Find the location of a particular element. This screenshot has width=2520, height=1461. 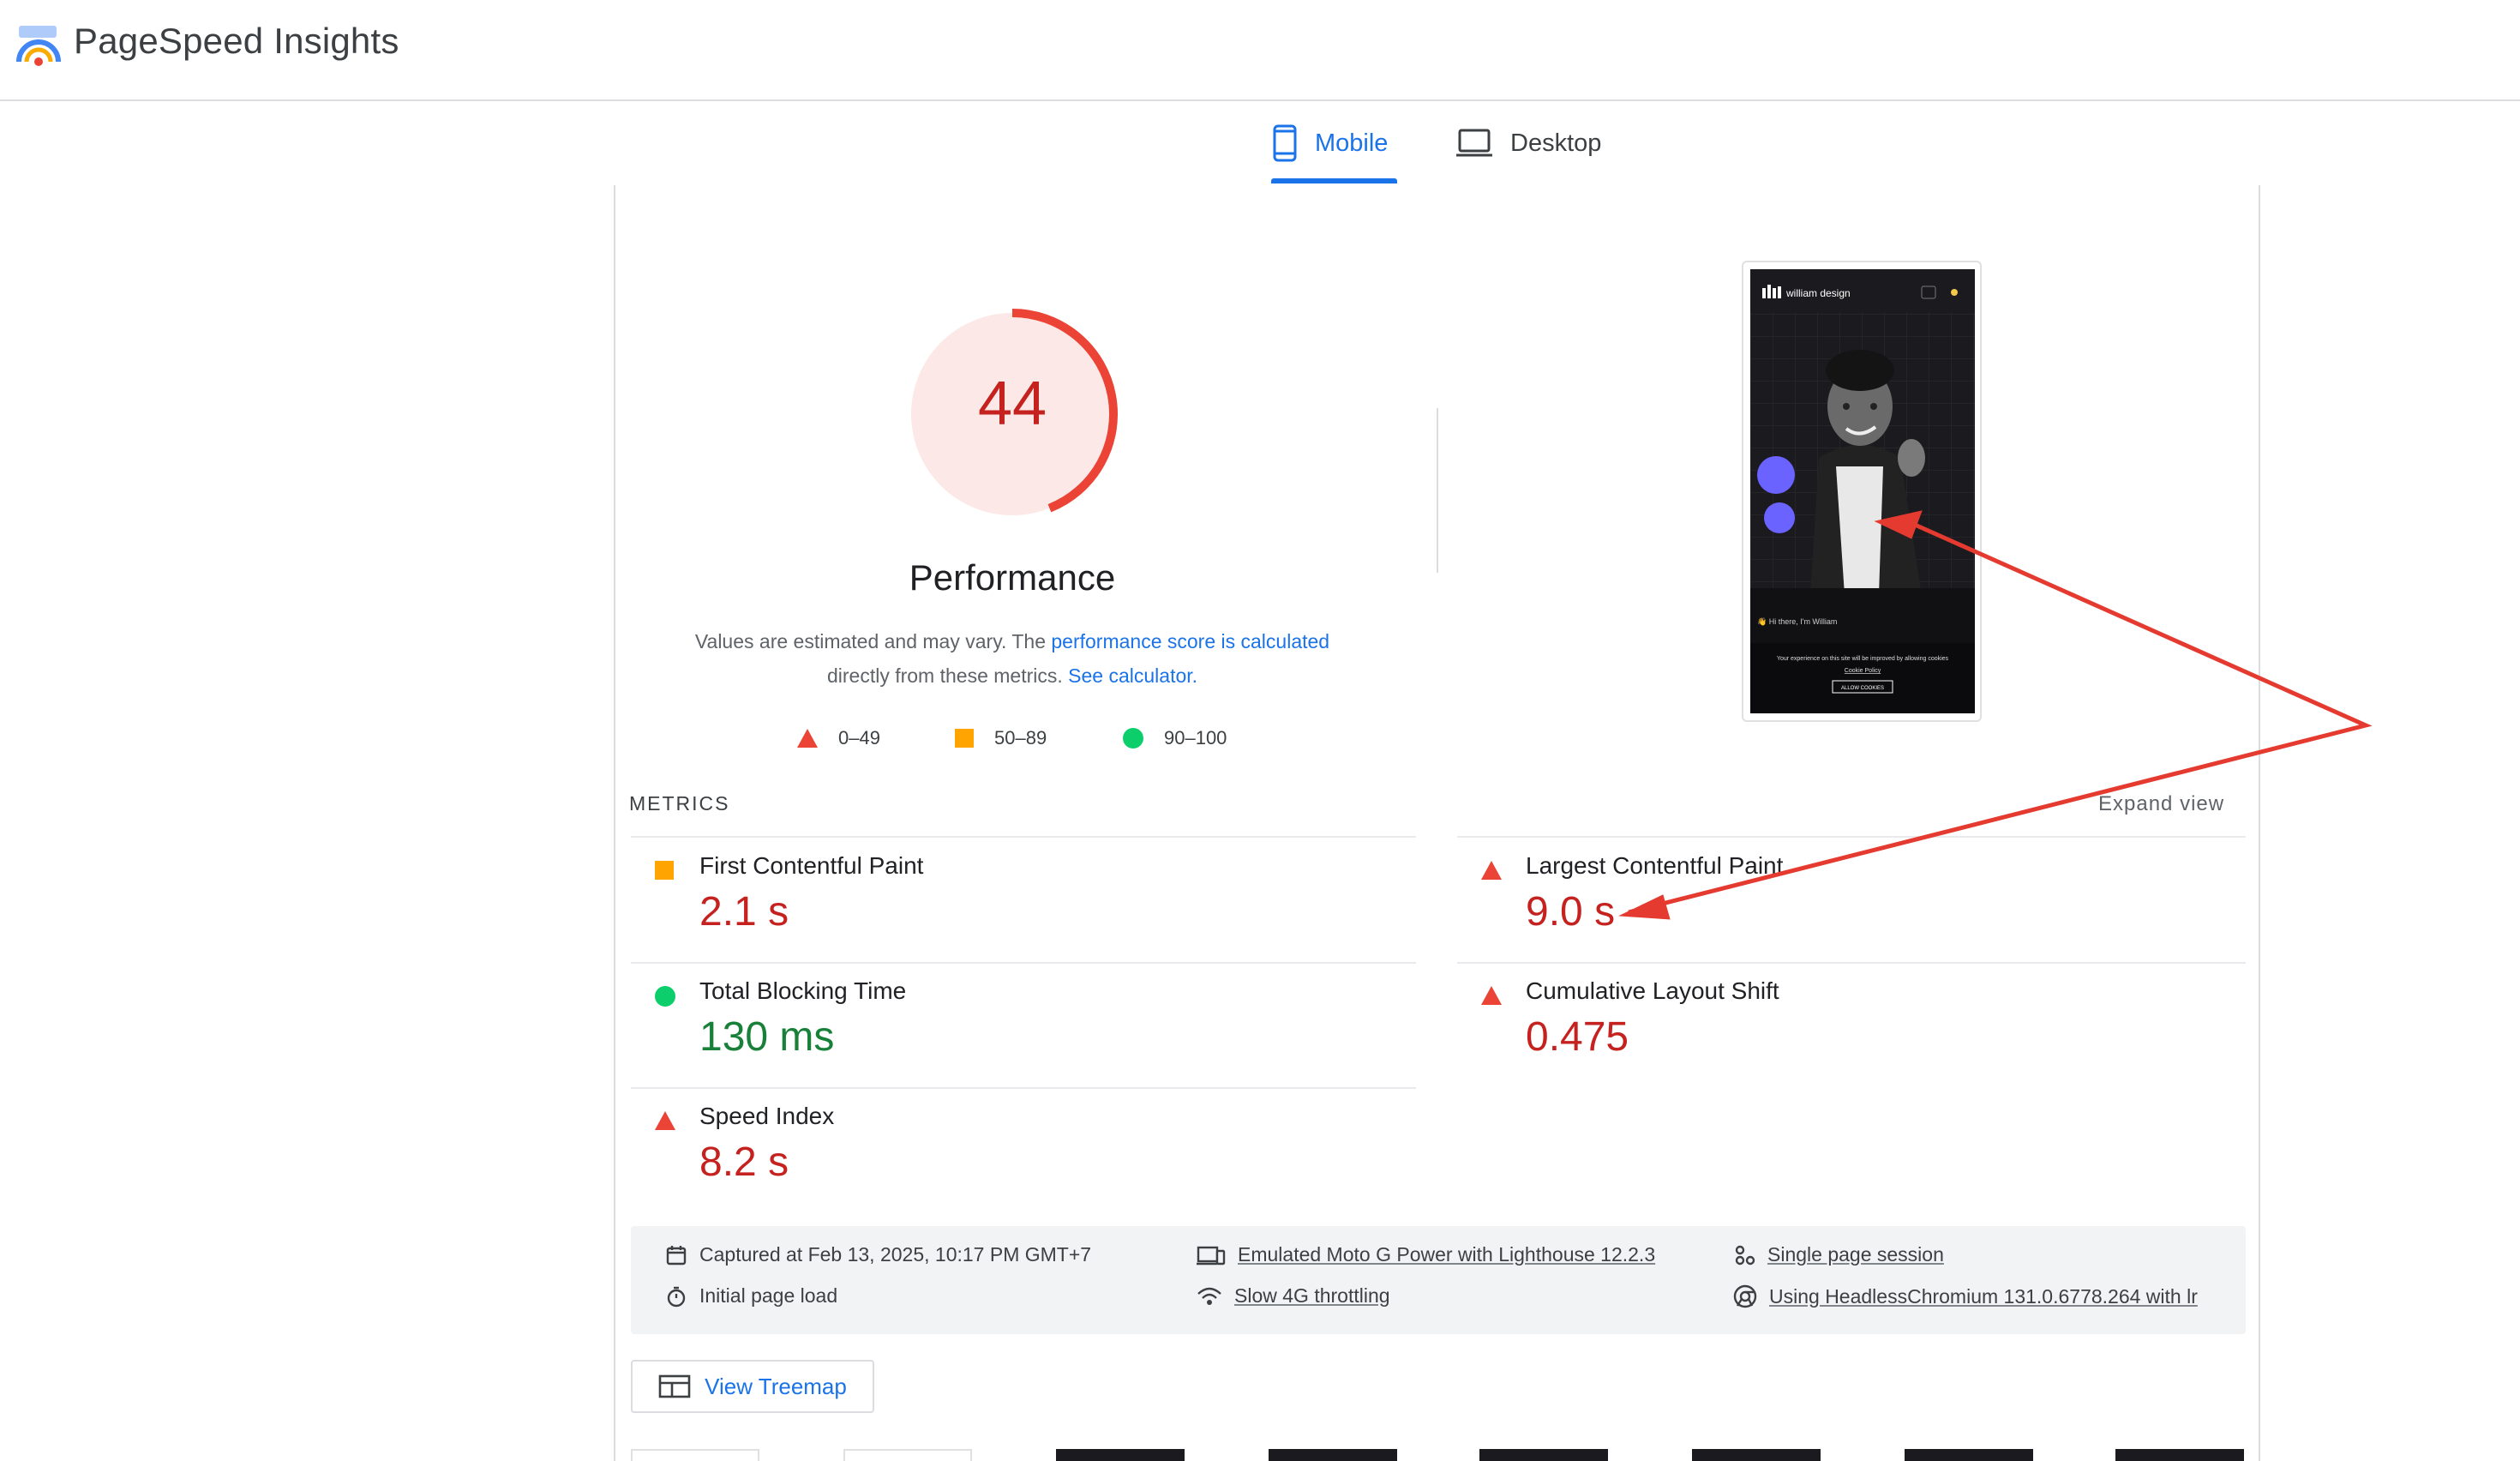

legend-label: 90–100 is located at coordinates (1195, 738).